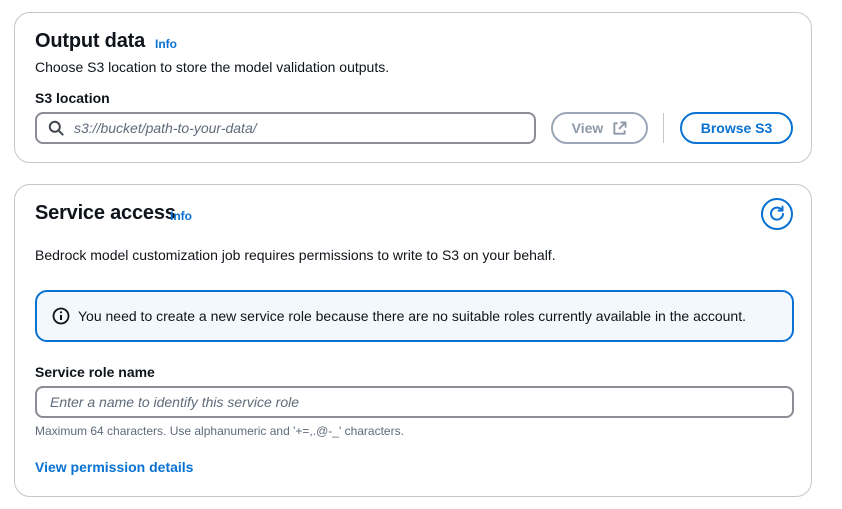 Image resolution: width=842 pixels, height=509 pixels. I want to click on s3-location-input: s3://bucket/path-to-your-data/, so click(285, 128).